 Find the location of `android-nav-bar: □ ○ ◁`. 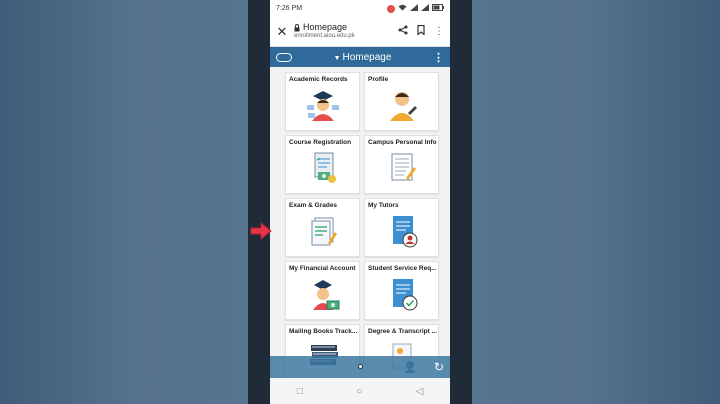

android-nav-bar: □ ○ ◁ is located at coordinates (360, 391).